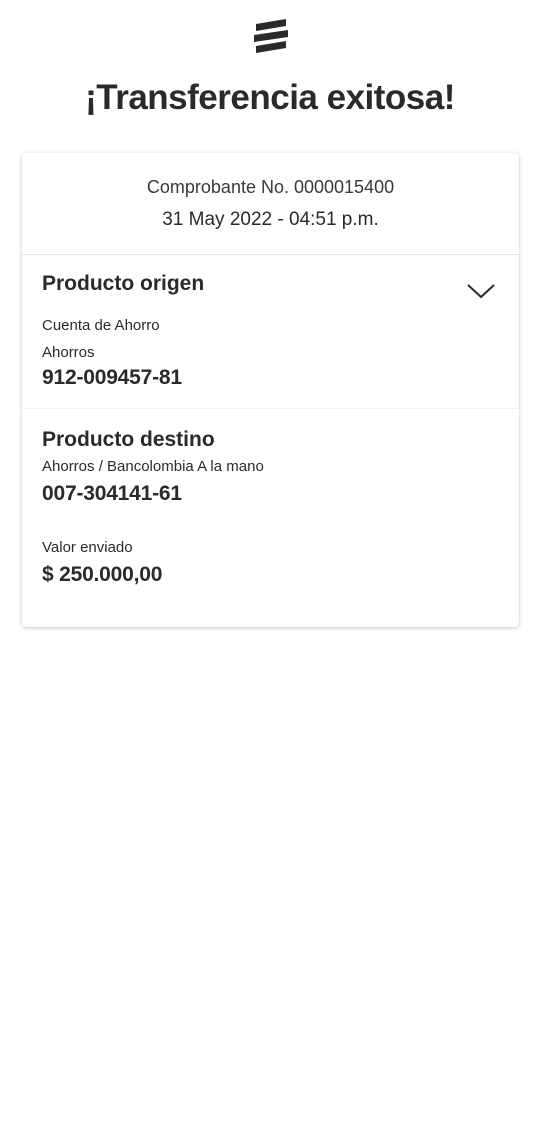 The height and width of the screenshot is (1128, 540). What do you see at coordinates (102, 574) in the screenshot?
I see `amount-value: $ 250.000,00` at bounding box center [102, 574].